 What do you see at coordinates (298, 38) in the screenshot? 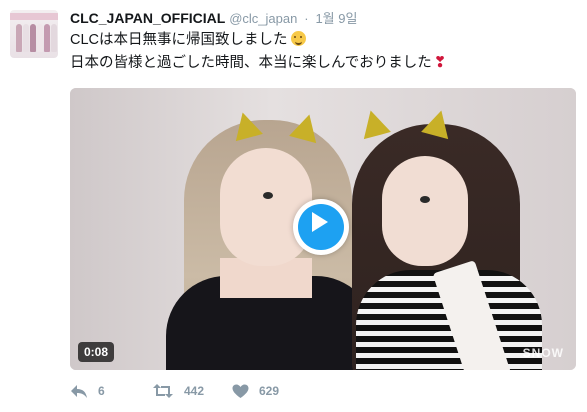
I see `hugging-face-emoji` at bounding box center [298, 38].